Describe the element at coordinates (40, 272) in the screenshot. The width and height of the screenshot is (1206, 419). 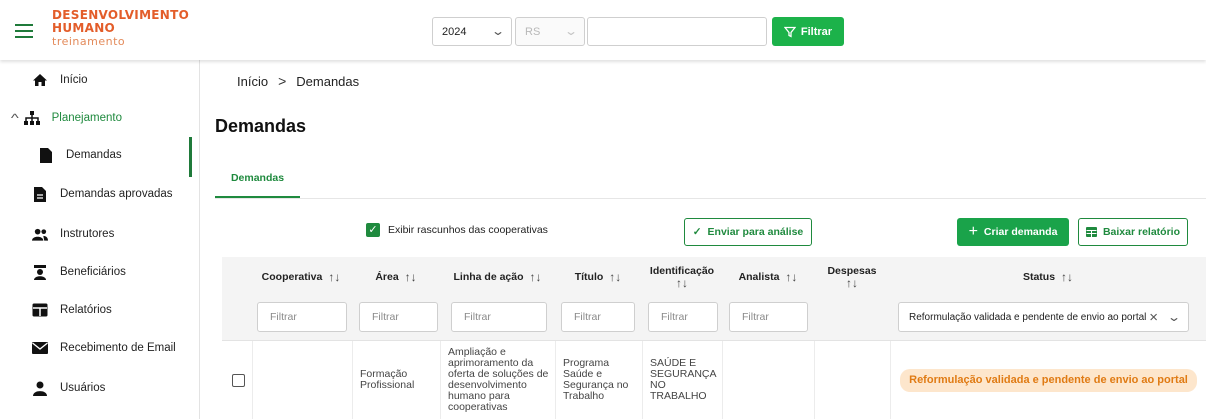
I see `beneficiary-icon` at that location.